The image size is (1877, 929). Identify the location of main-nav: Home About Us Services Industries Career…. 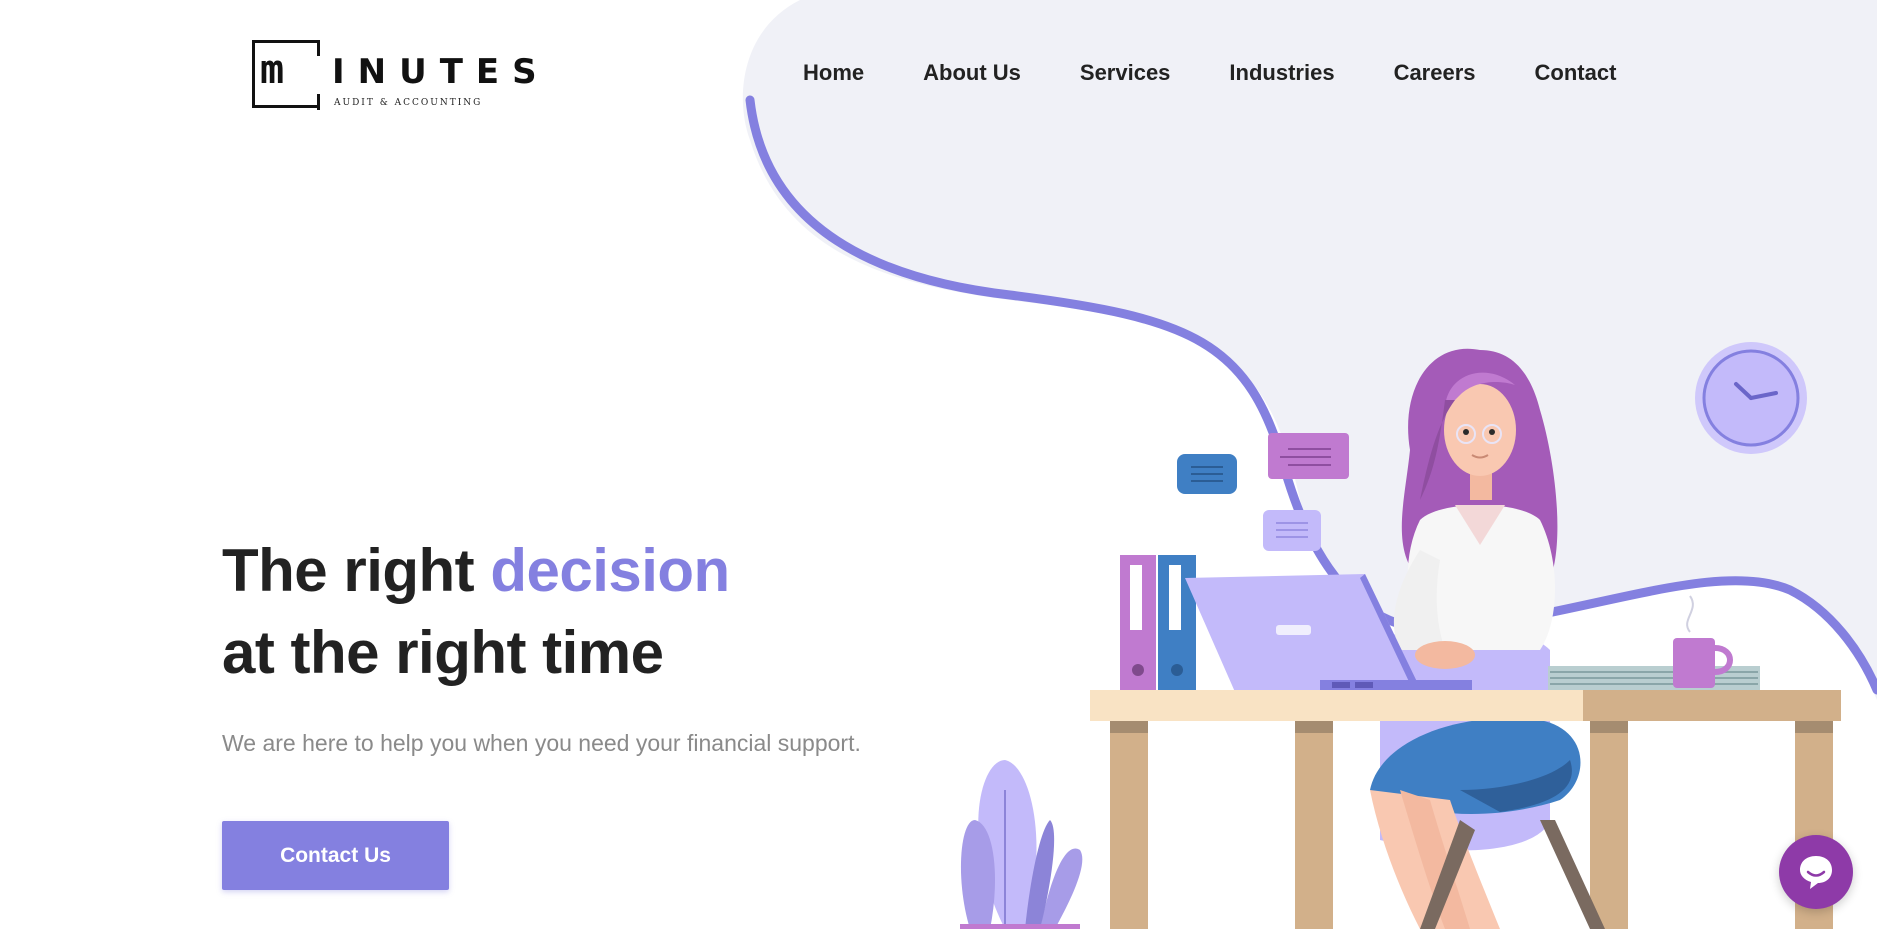
(1209, 73).